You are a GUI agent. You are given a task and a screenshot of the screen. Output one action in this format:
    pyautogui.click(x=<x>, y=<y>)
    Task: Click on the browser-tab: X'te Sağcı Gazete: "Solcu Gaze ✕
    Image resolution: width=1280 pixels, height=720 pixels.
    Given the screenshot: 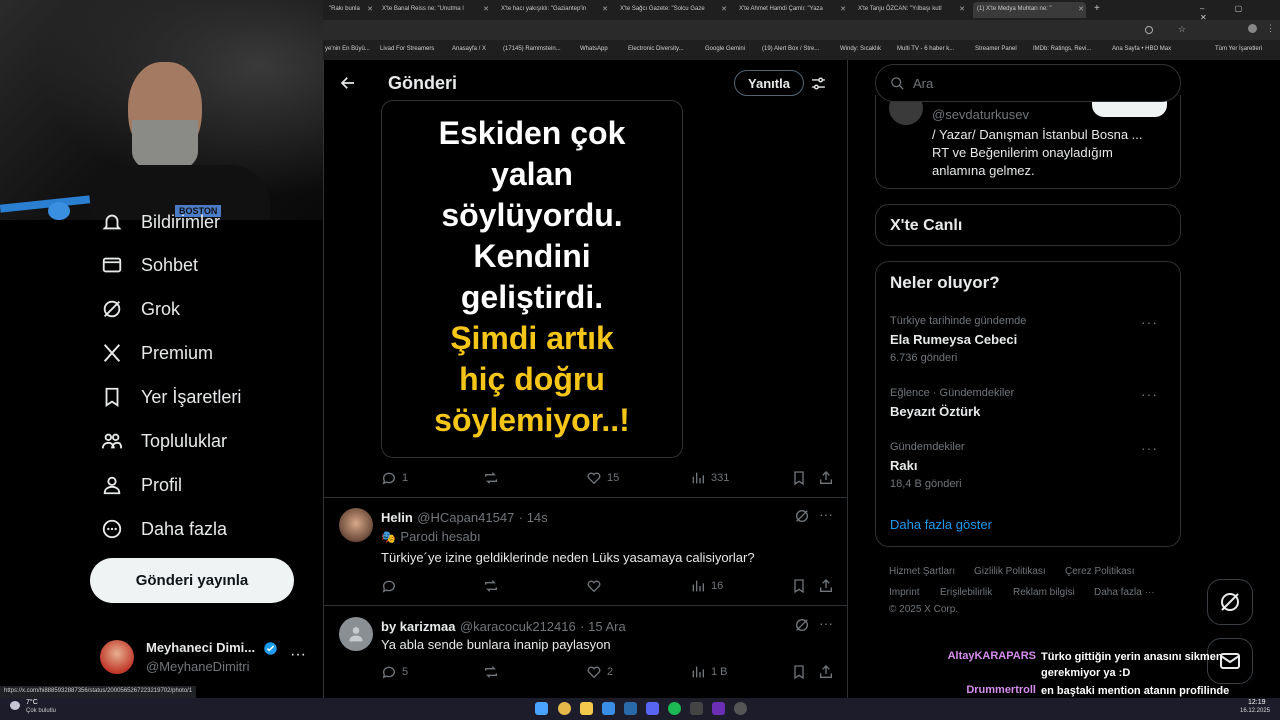 What is the action you would take?
    pyautogui.click(x=672, y=10)
    